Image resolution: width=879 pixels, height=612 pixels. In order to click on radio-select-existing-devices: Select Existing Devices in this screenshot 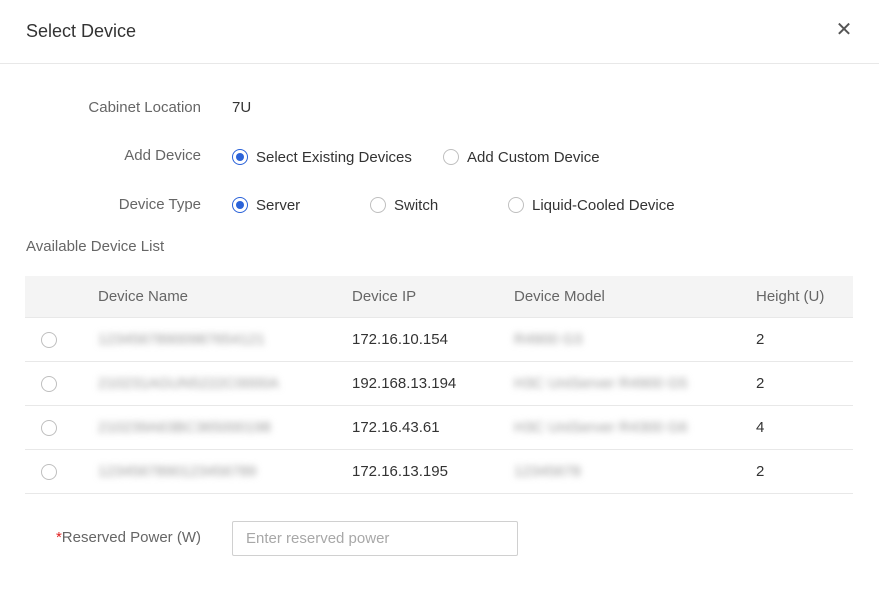, I will do `click(322, 157)`.